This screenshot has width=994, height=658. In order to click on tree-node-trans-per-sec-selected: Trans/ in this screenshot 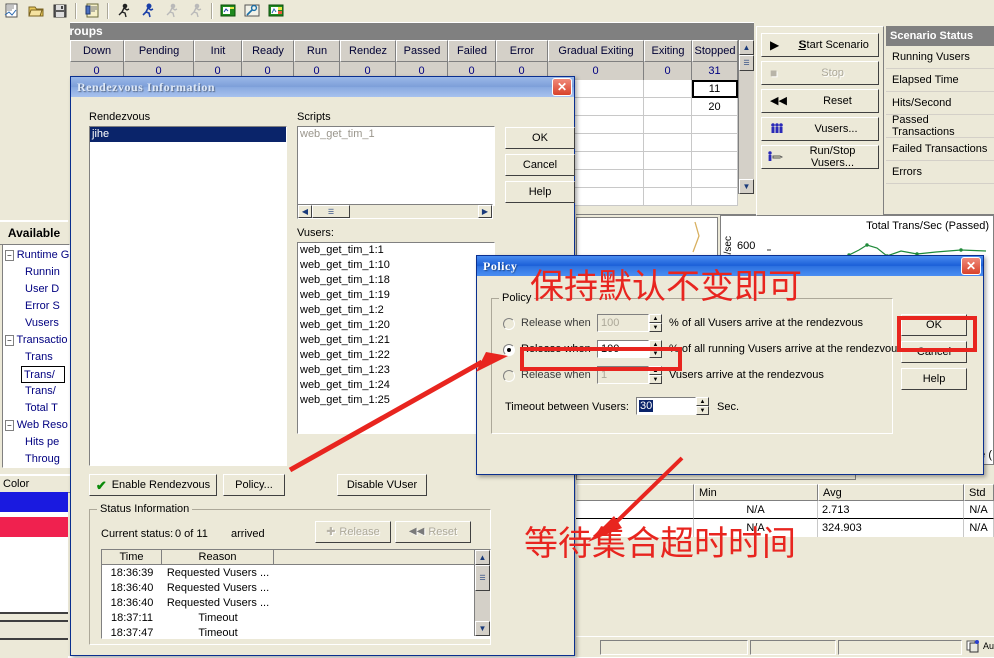, I will do `click(43, 374)`.